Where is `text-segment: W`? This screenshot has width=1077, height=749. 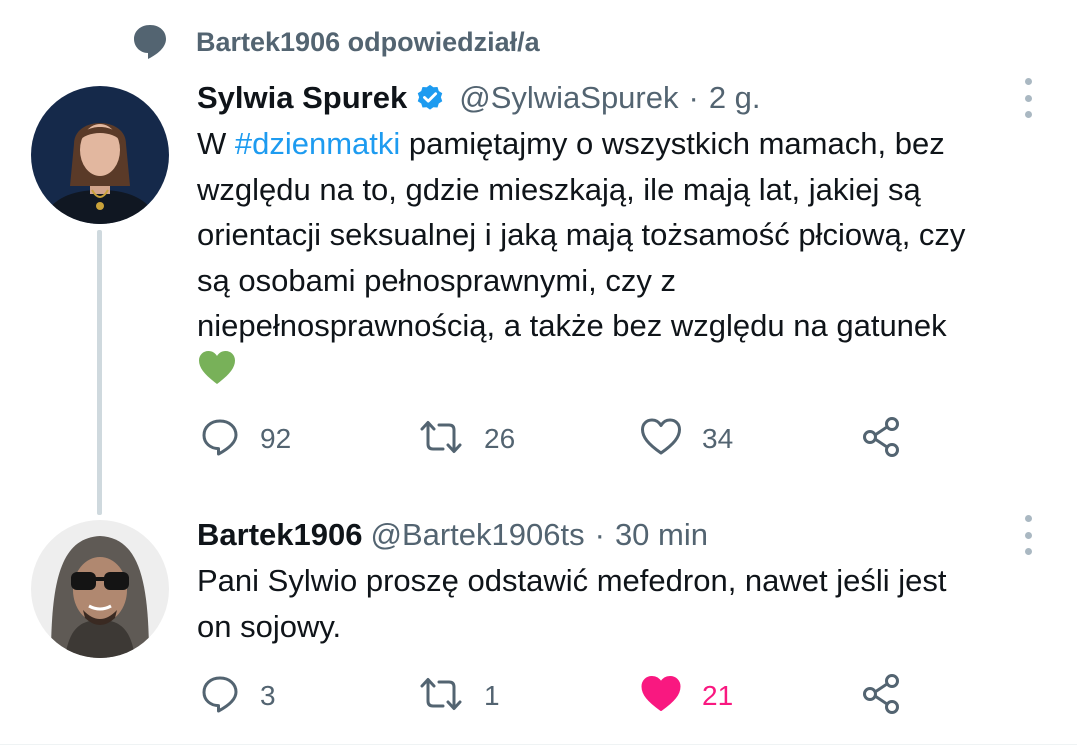
text-segment: W is located at coordinates (216, 143).